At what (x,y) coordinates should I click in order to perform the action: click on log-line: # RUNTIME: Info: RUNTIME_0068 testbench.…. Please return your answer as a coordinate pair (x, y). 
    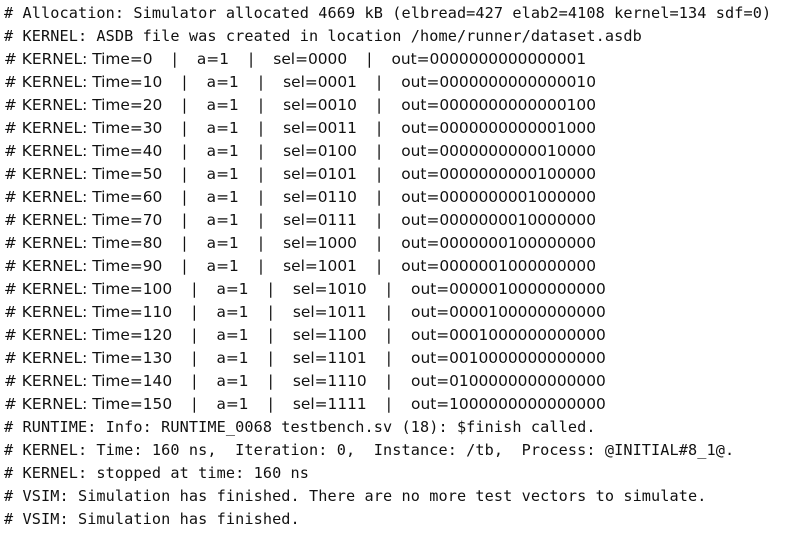
    Looking at the image, I should click on (300, 427).